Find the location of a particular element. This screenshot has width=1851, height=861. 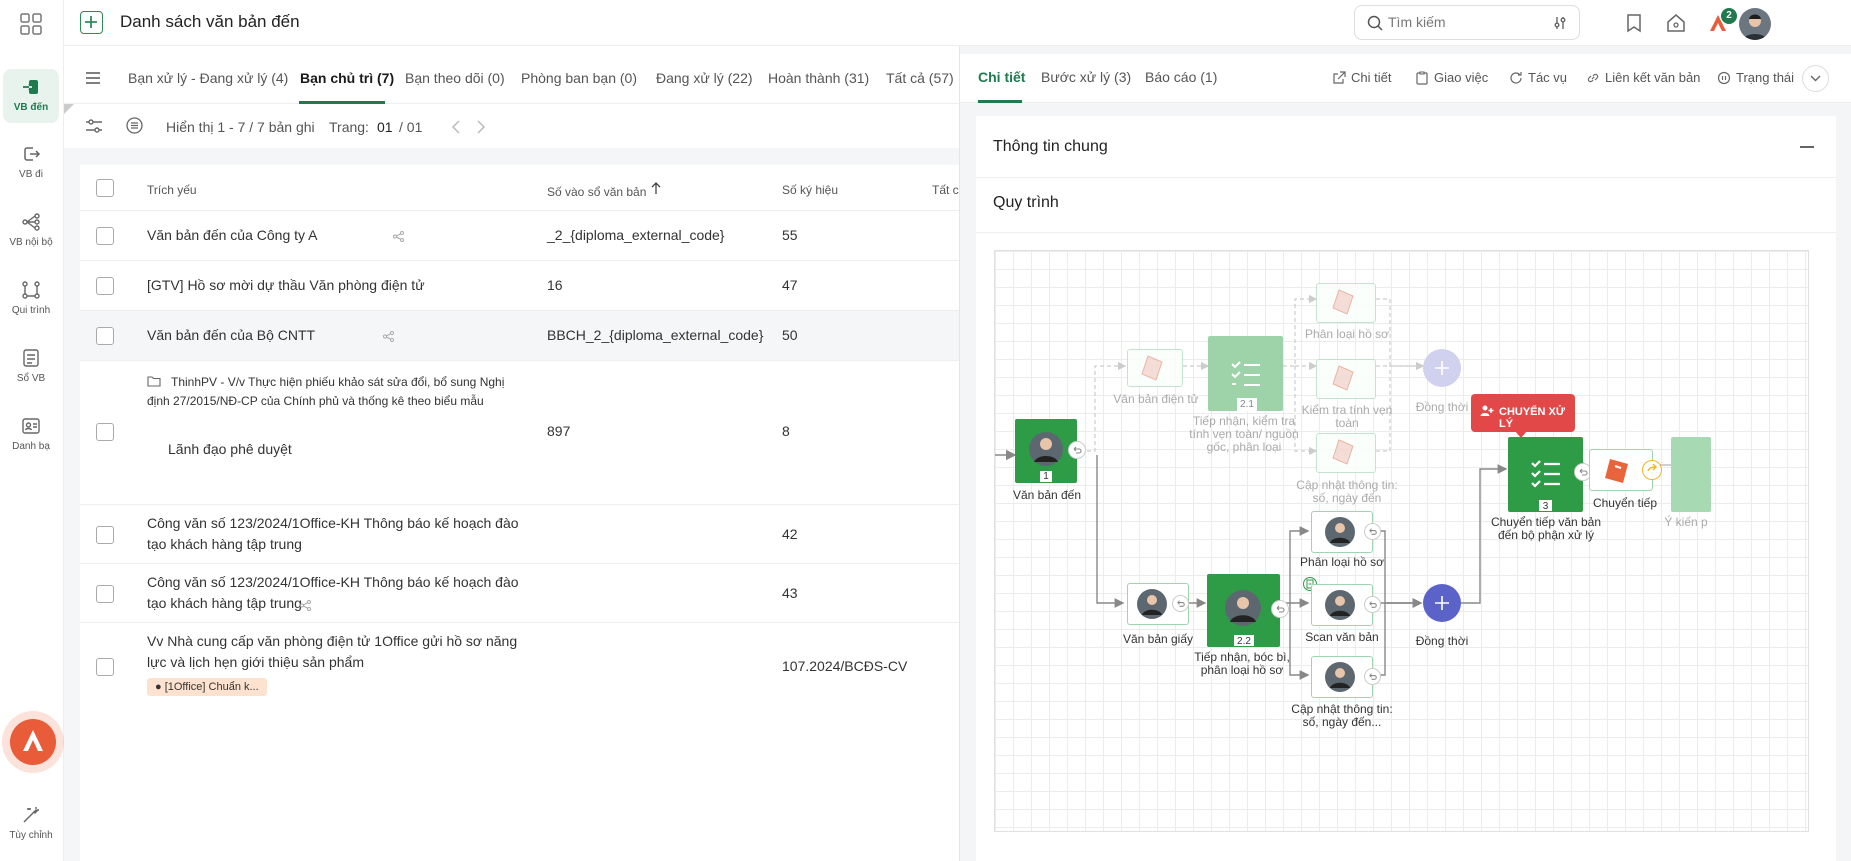

node-update-info-bottom is located at coordinates (1346, 677).